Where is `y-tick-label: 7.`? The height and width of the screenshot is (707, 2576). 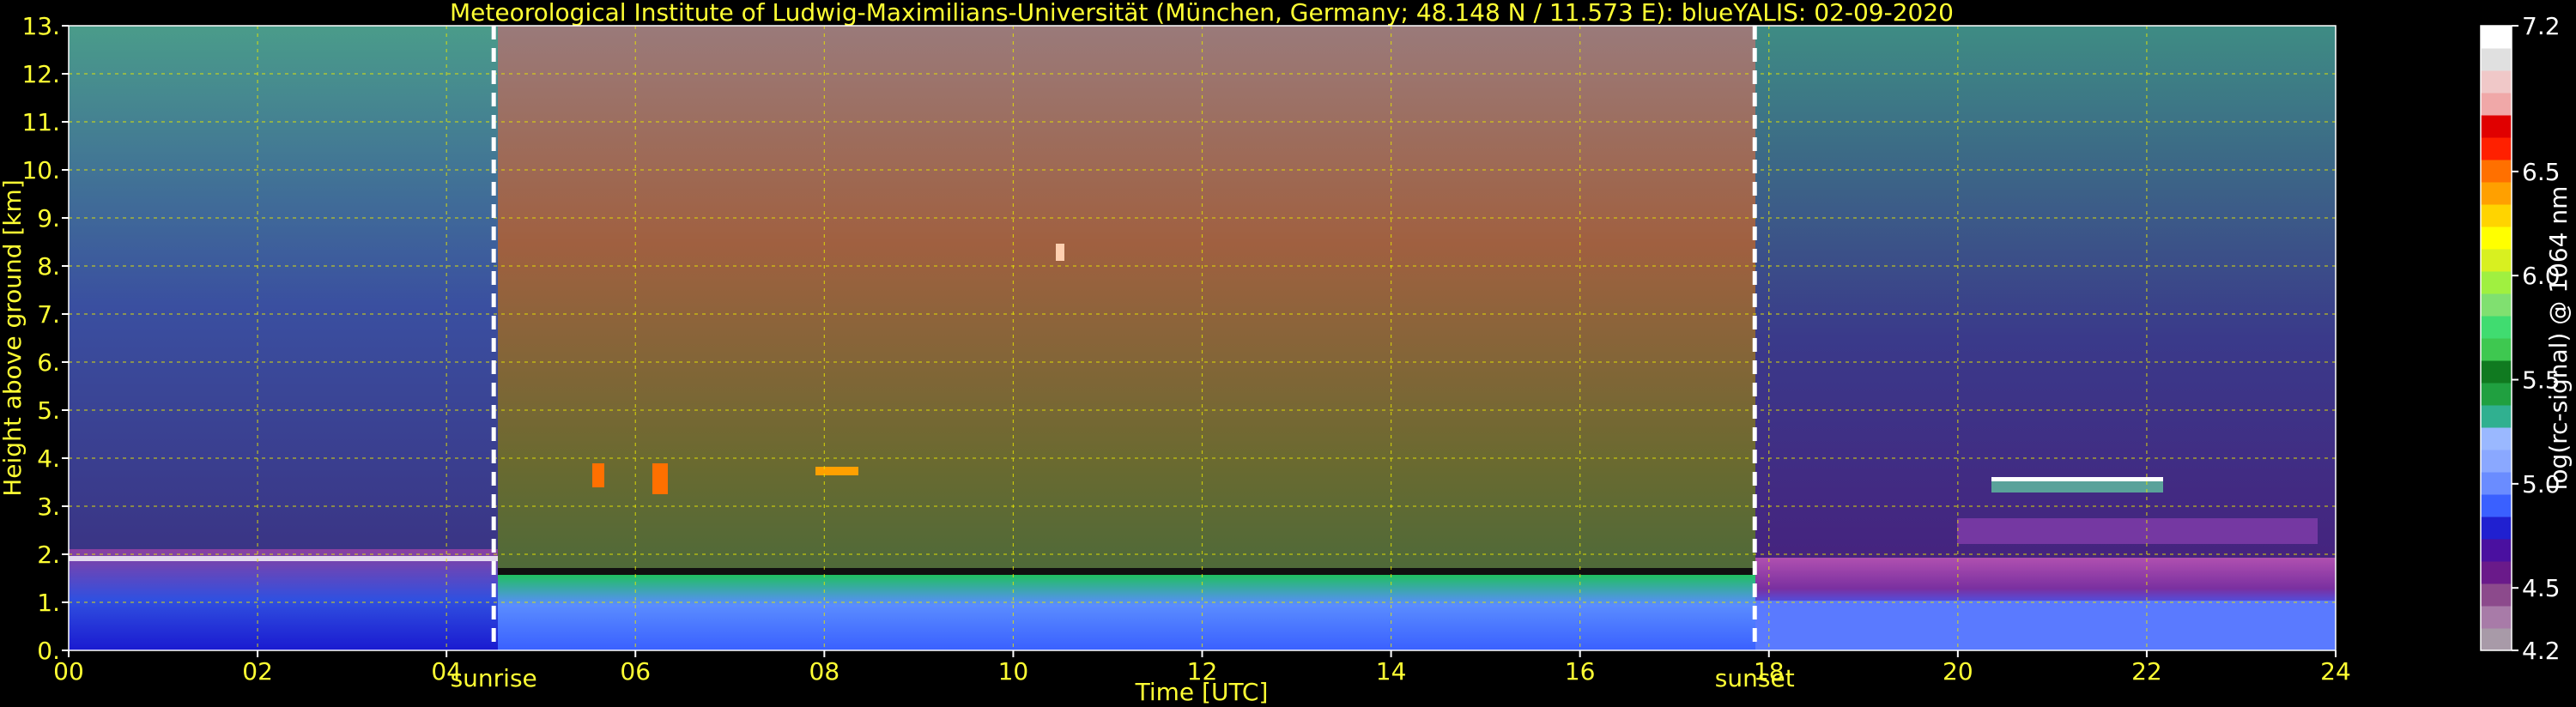 y-tick-label: 7. is located at coordinates (48, 314).